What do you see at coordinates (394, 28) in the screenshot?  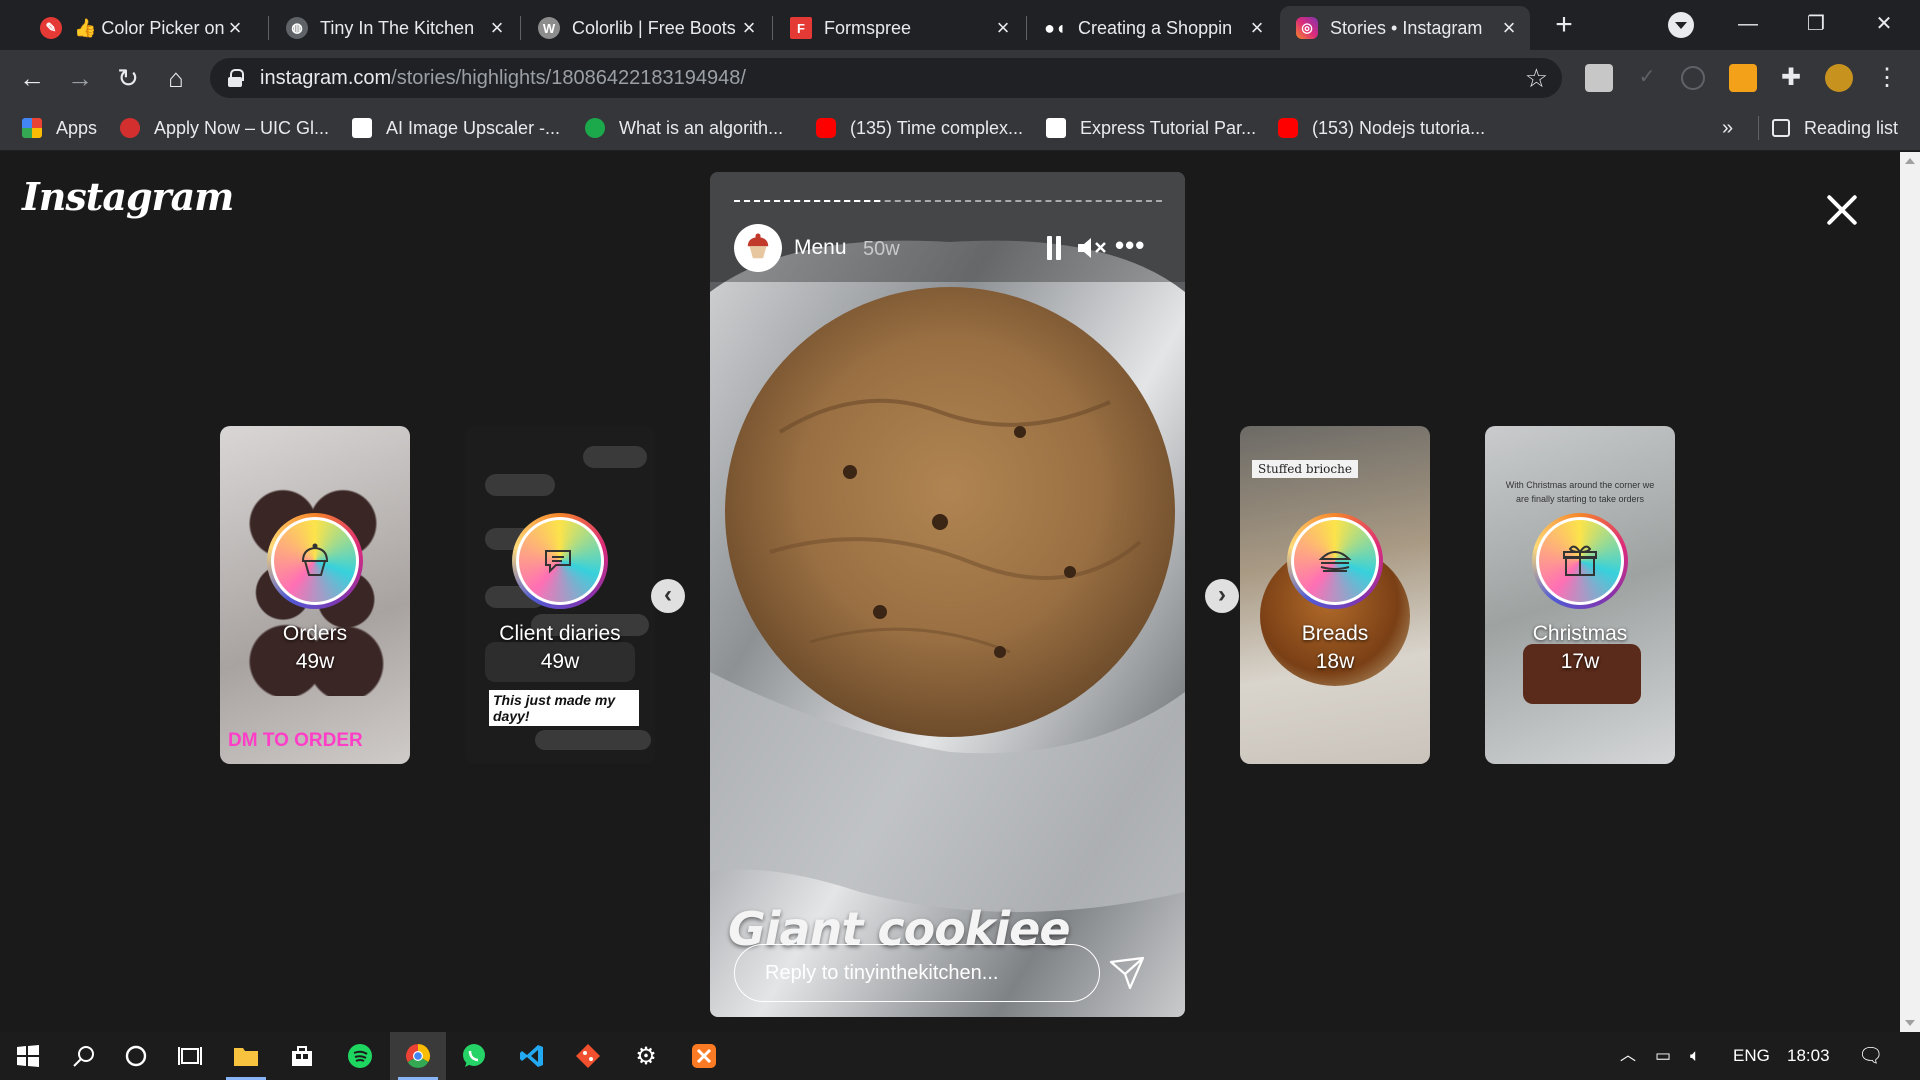 I see `tab-tiny-in-the-kitchen: ◍ Tiny In The Kitchen ×` at bounding box center [394, 28].